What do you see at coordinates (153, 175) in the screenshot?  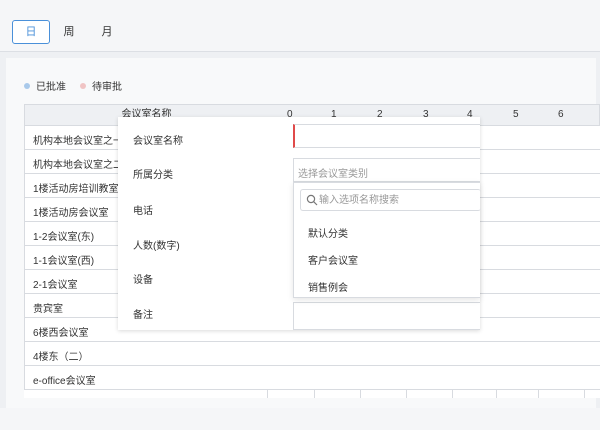 I see `category-label: 所属分类` at bounding box center [153, 175].